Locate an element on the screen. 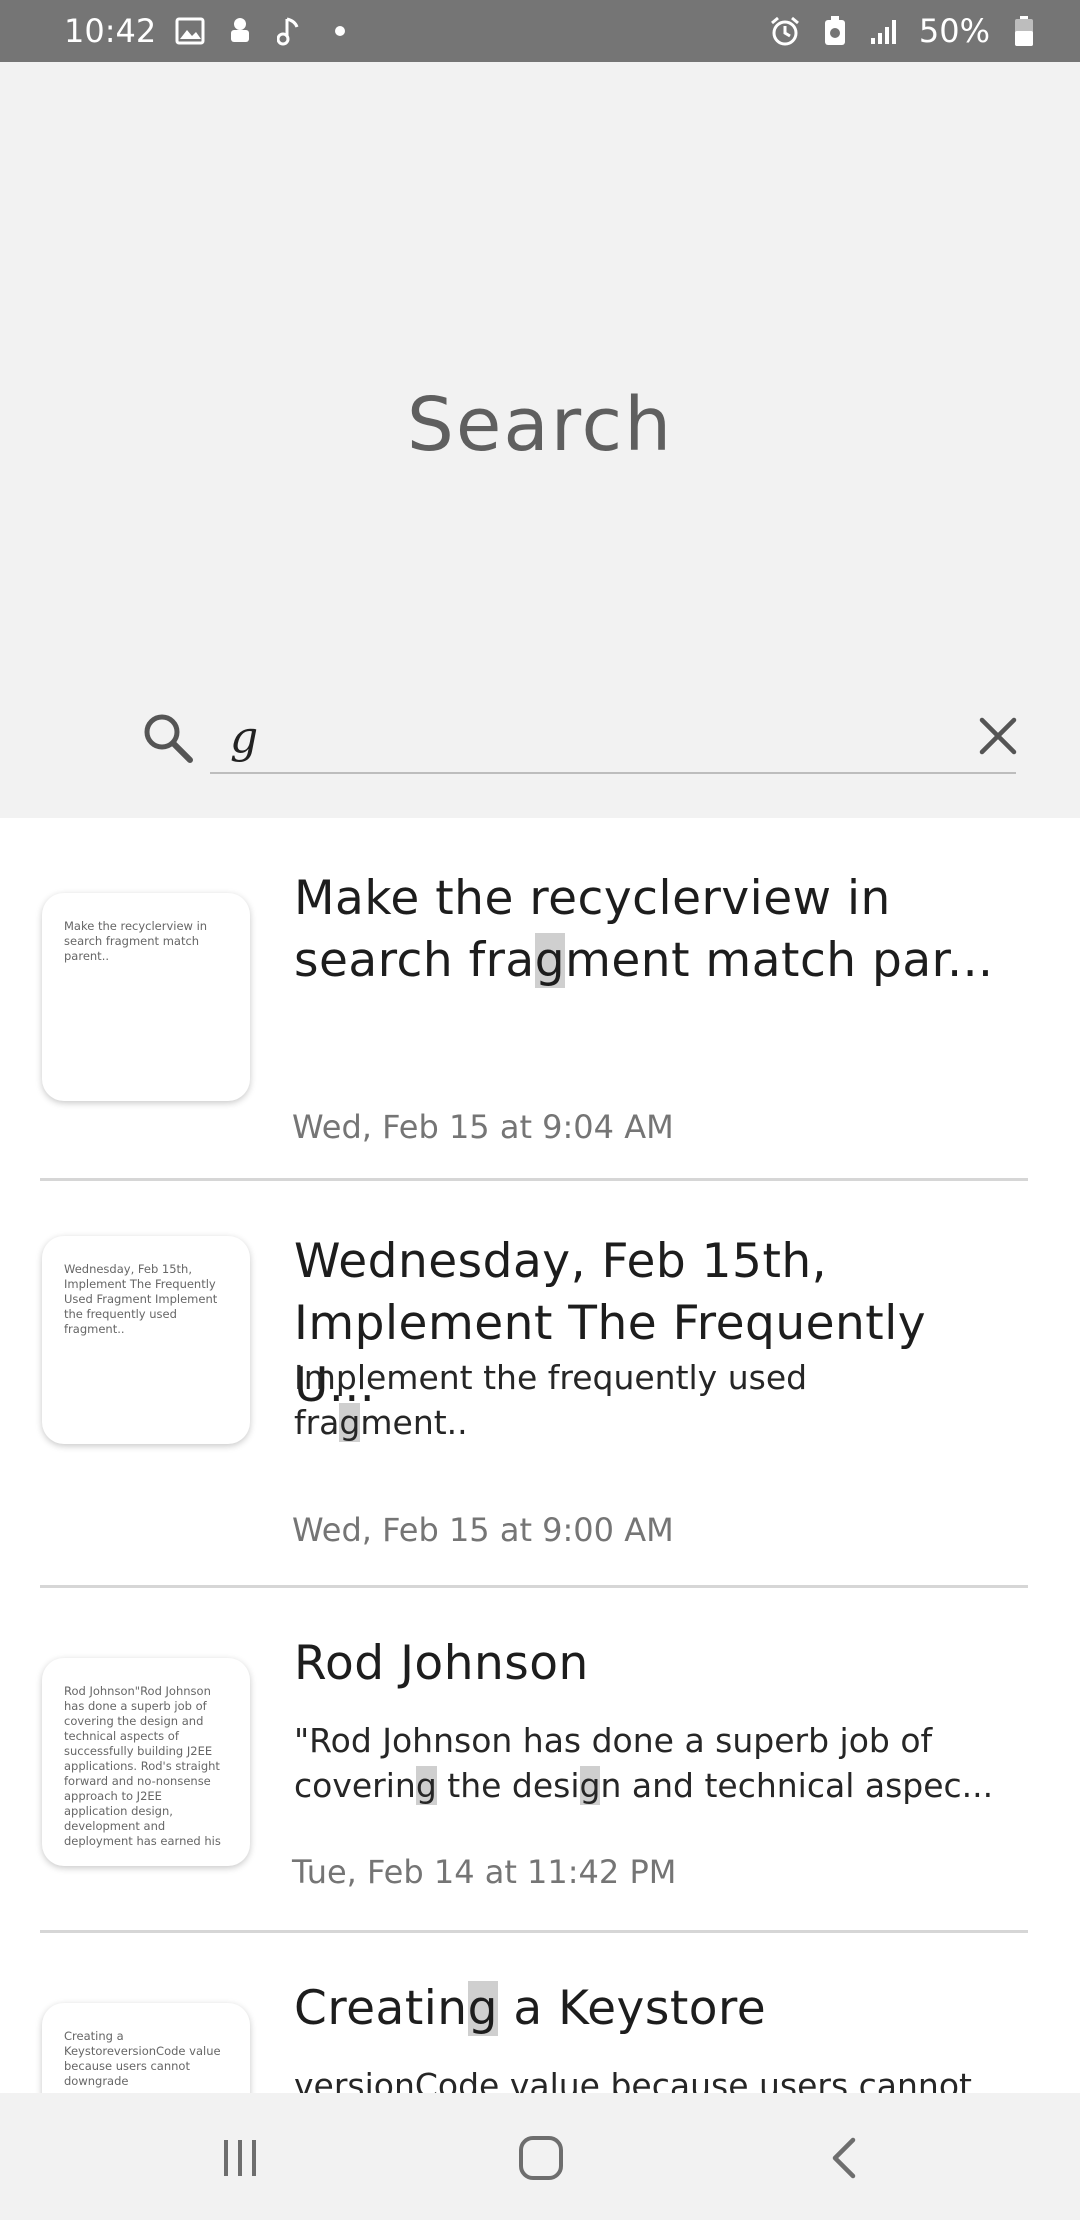  signal-icon is located at coordinates (885, 31).